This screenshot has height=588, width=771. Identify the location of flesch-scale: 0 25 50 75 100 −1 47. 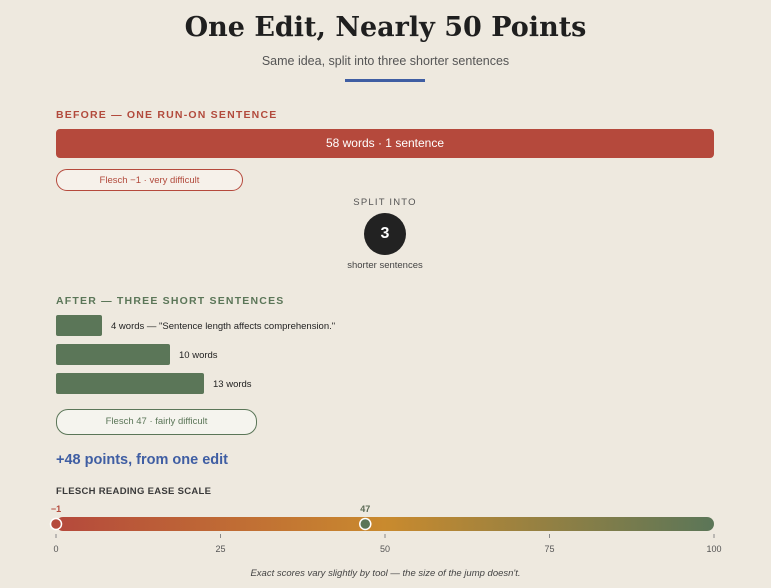
(385, 529).